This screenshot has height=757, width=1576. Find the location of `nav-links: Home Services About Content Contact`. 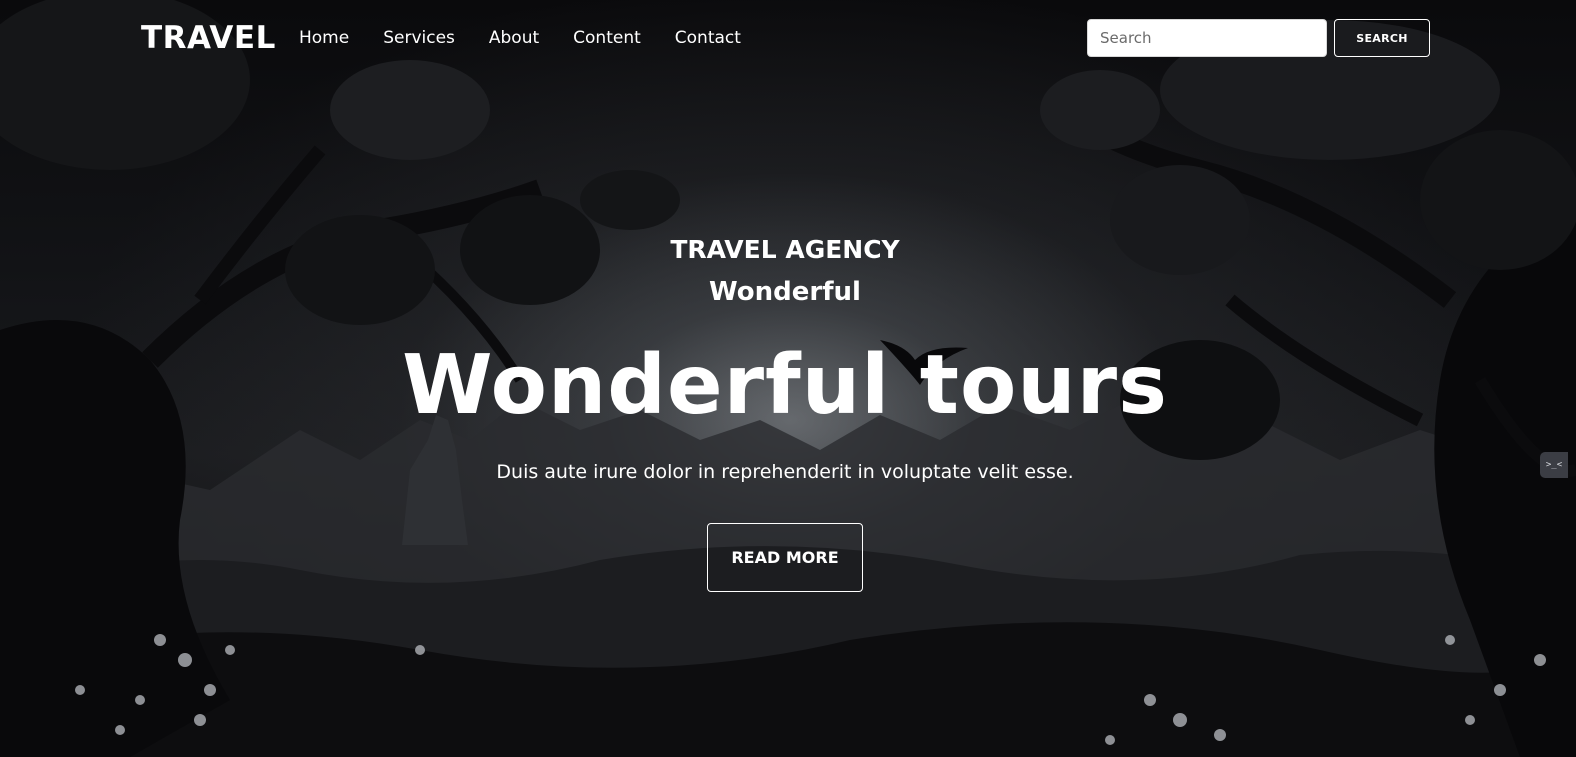

nav-links: Home Services About Content Contact is located at coordinates (537, 38).